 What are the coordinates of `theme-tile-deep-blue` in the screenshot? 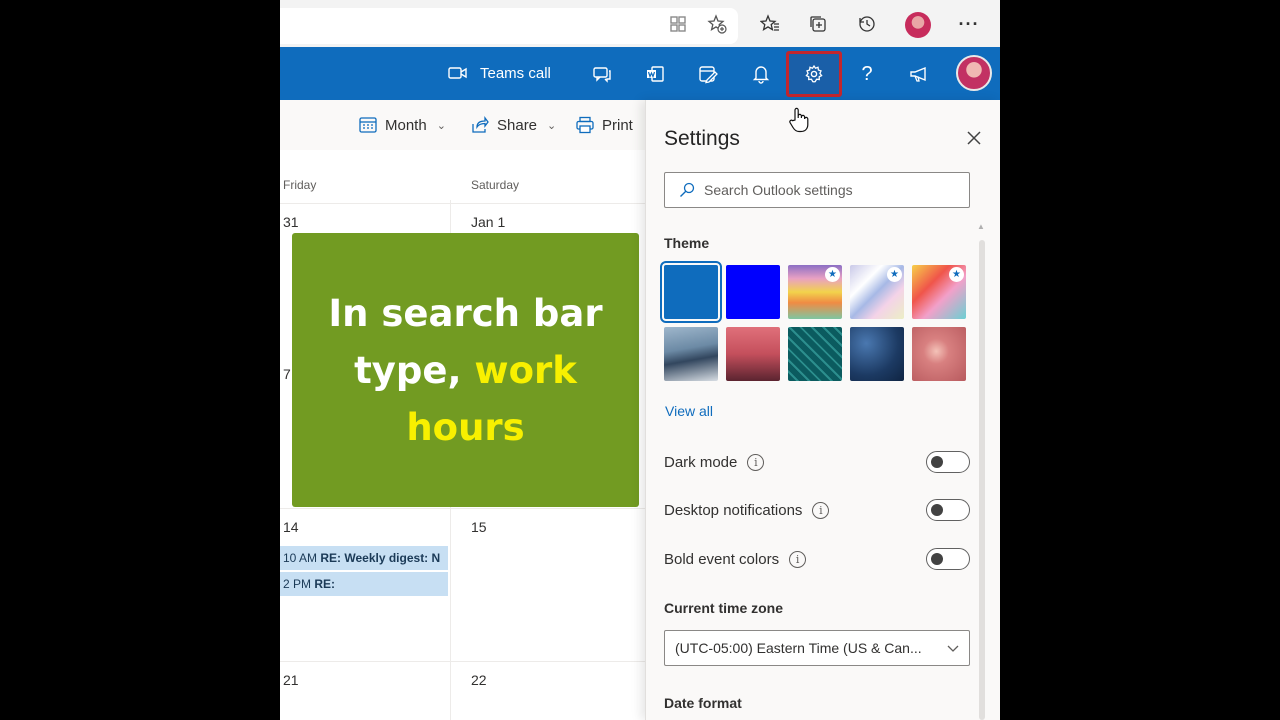 It's located at (753, 292).